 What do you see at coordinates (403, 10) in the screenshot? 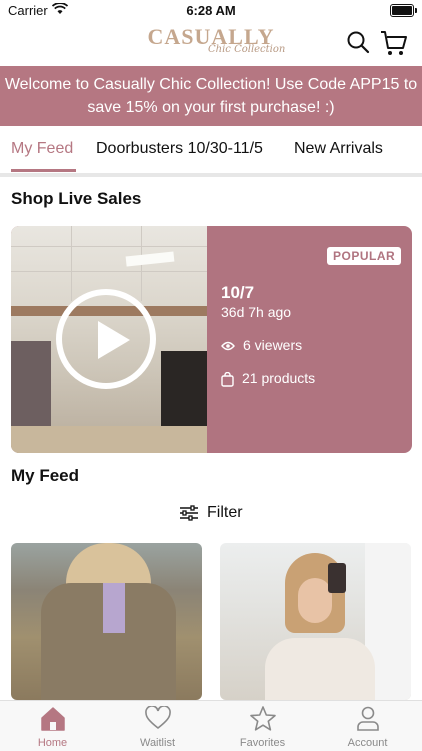
I see `battery-icon` at bounding box center [403, 10].